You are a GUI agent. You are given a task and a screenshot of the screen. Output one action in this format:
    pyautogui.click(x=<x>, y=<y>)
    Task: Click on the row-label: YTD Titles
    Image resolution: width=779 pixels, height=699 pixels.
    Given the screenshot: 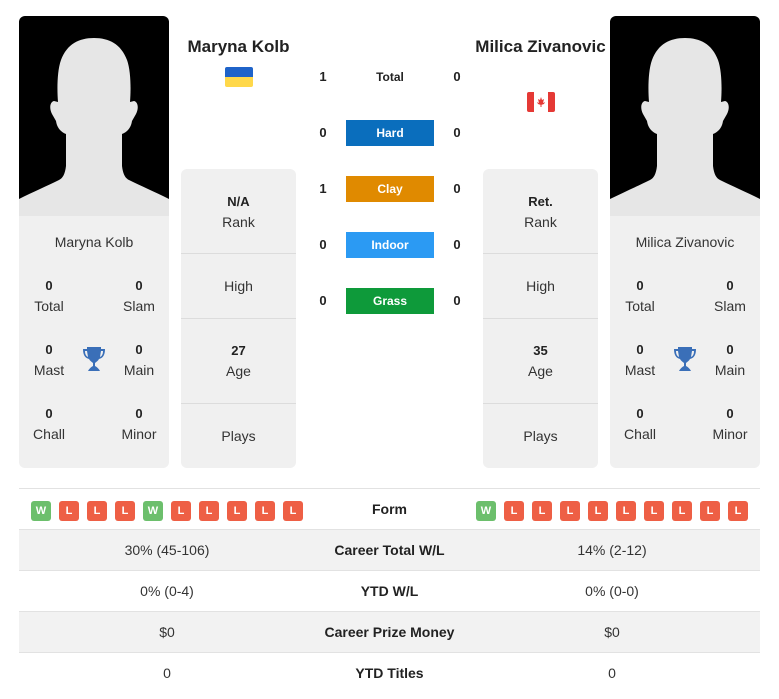 What is the action you would take?
    pyautogui.click(x=389, y=673)
    